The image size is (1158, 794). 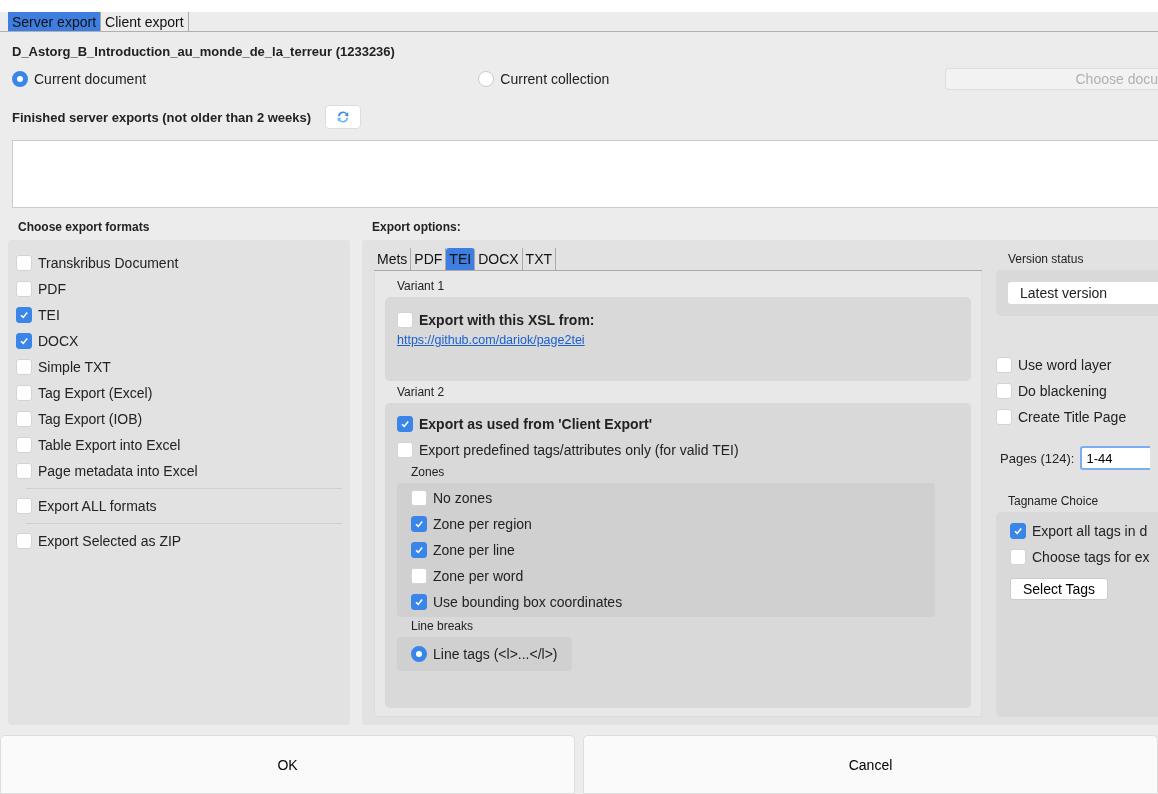 I want to click on checkbox-option: Page metadata into Excel, so click(x=179, y=471).